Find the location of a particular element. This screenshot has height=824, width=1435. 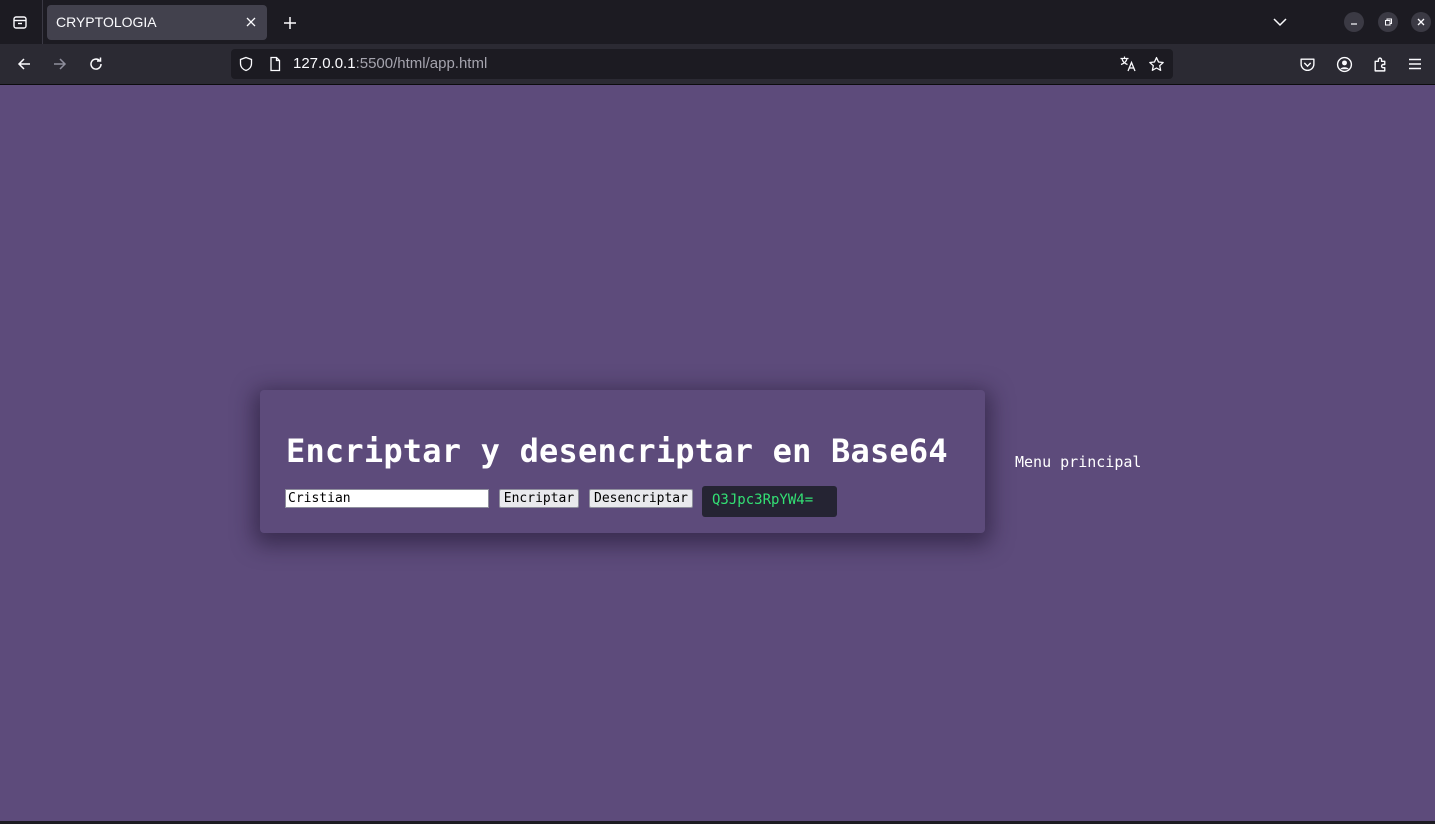

url-host: 127.0.0.1 is located at coordinates (324, 63).